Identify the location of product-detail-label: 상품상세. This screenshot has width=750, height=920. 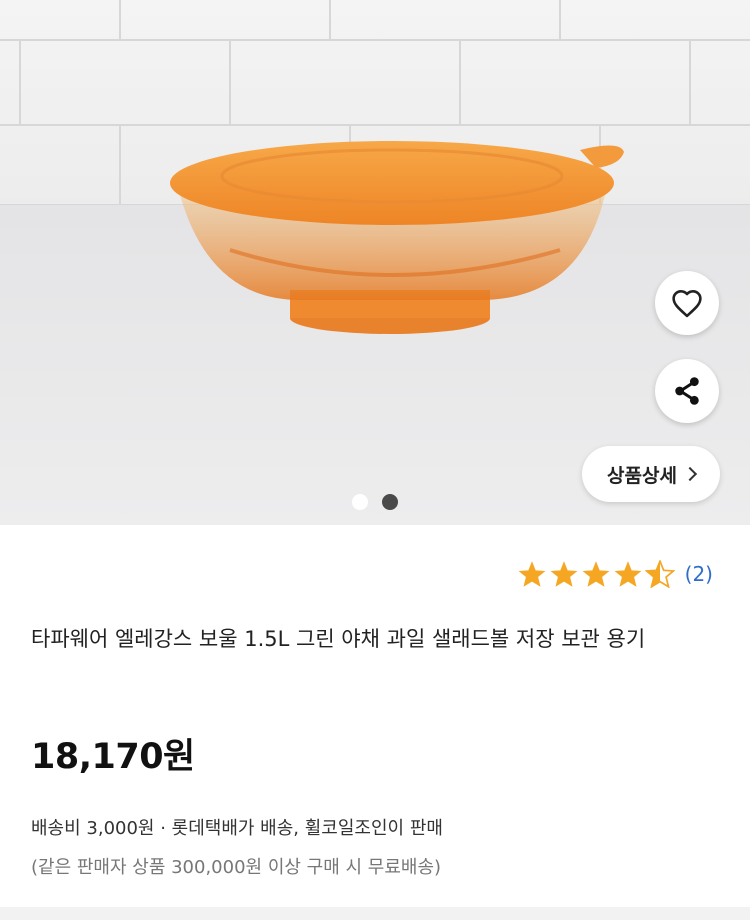
(642, 475).